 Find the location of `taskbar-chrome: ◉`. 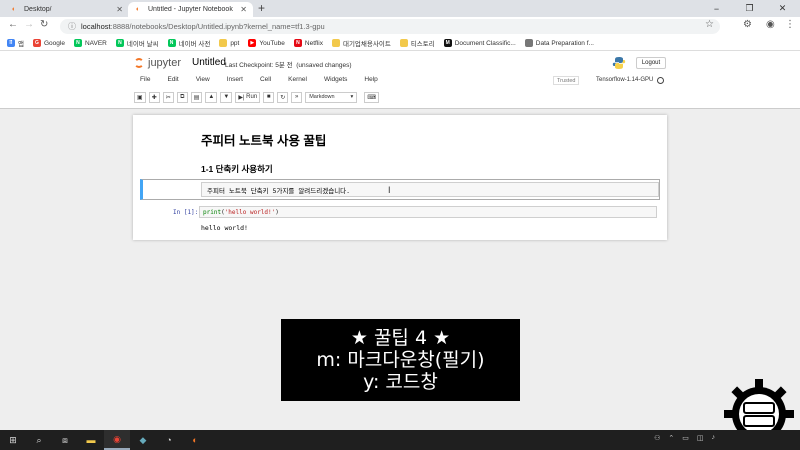

taskbar-chrome: ◉ is located at coordinates (117, 440).